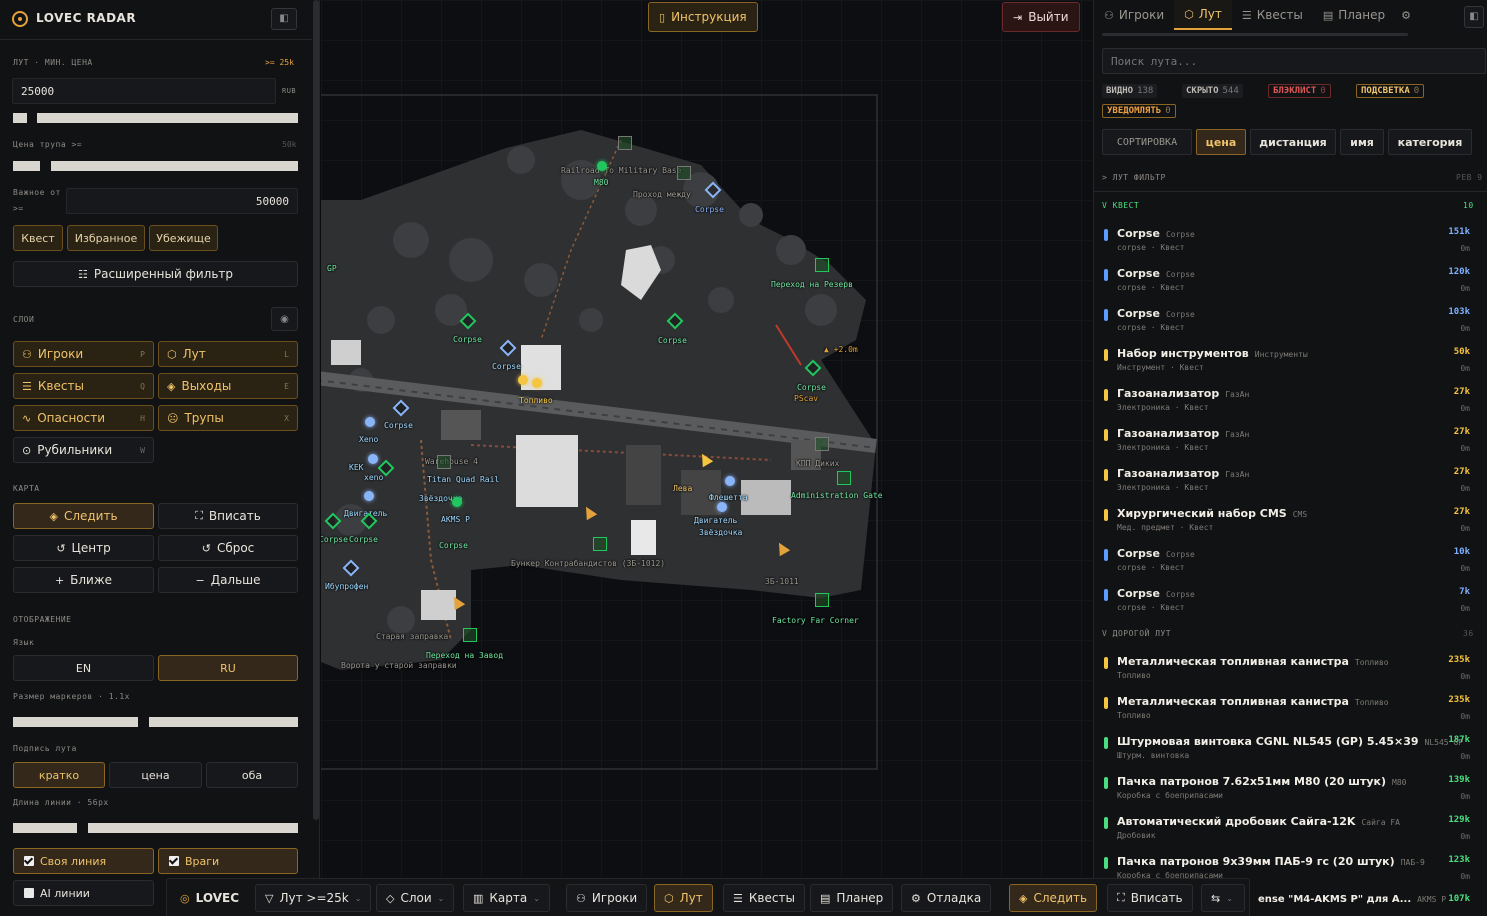 The height and width of the screenshot is (916, 1487). I want to click on corpse-slider-handle, so click(26, 166).